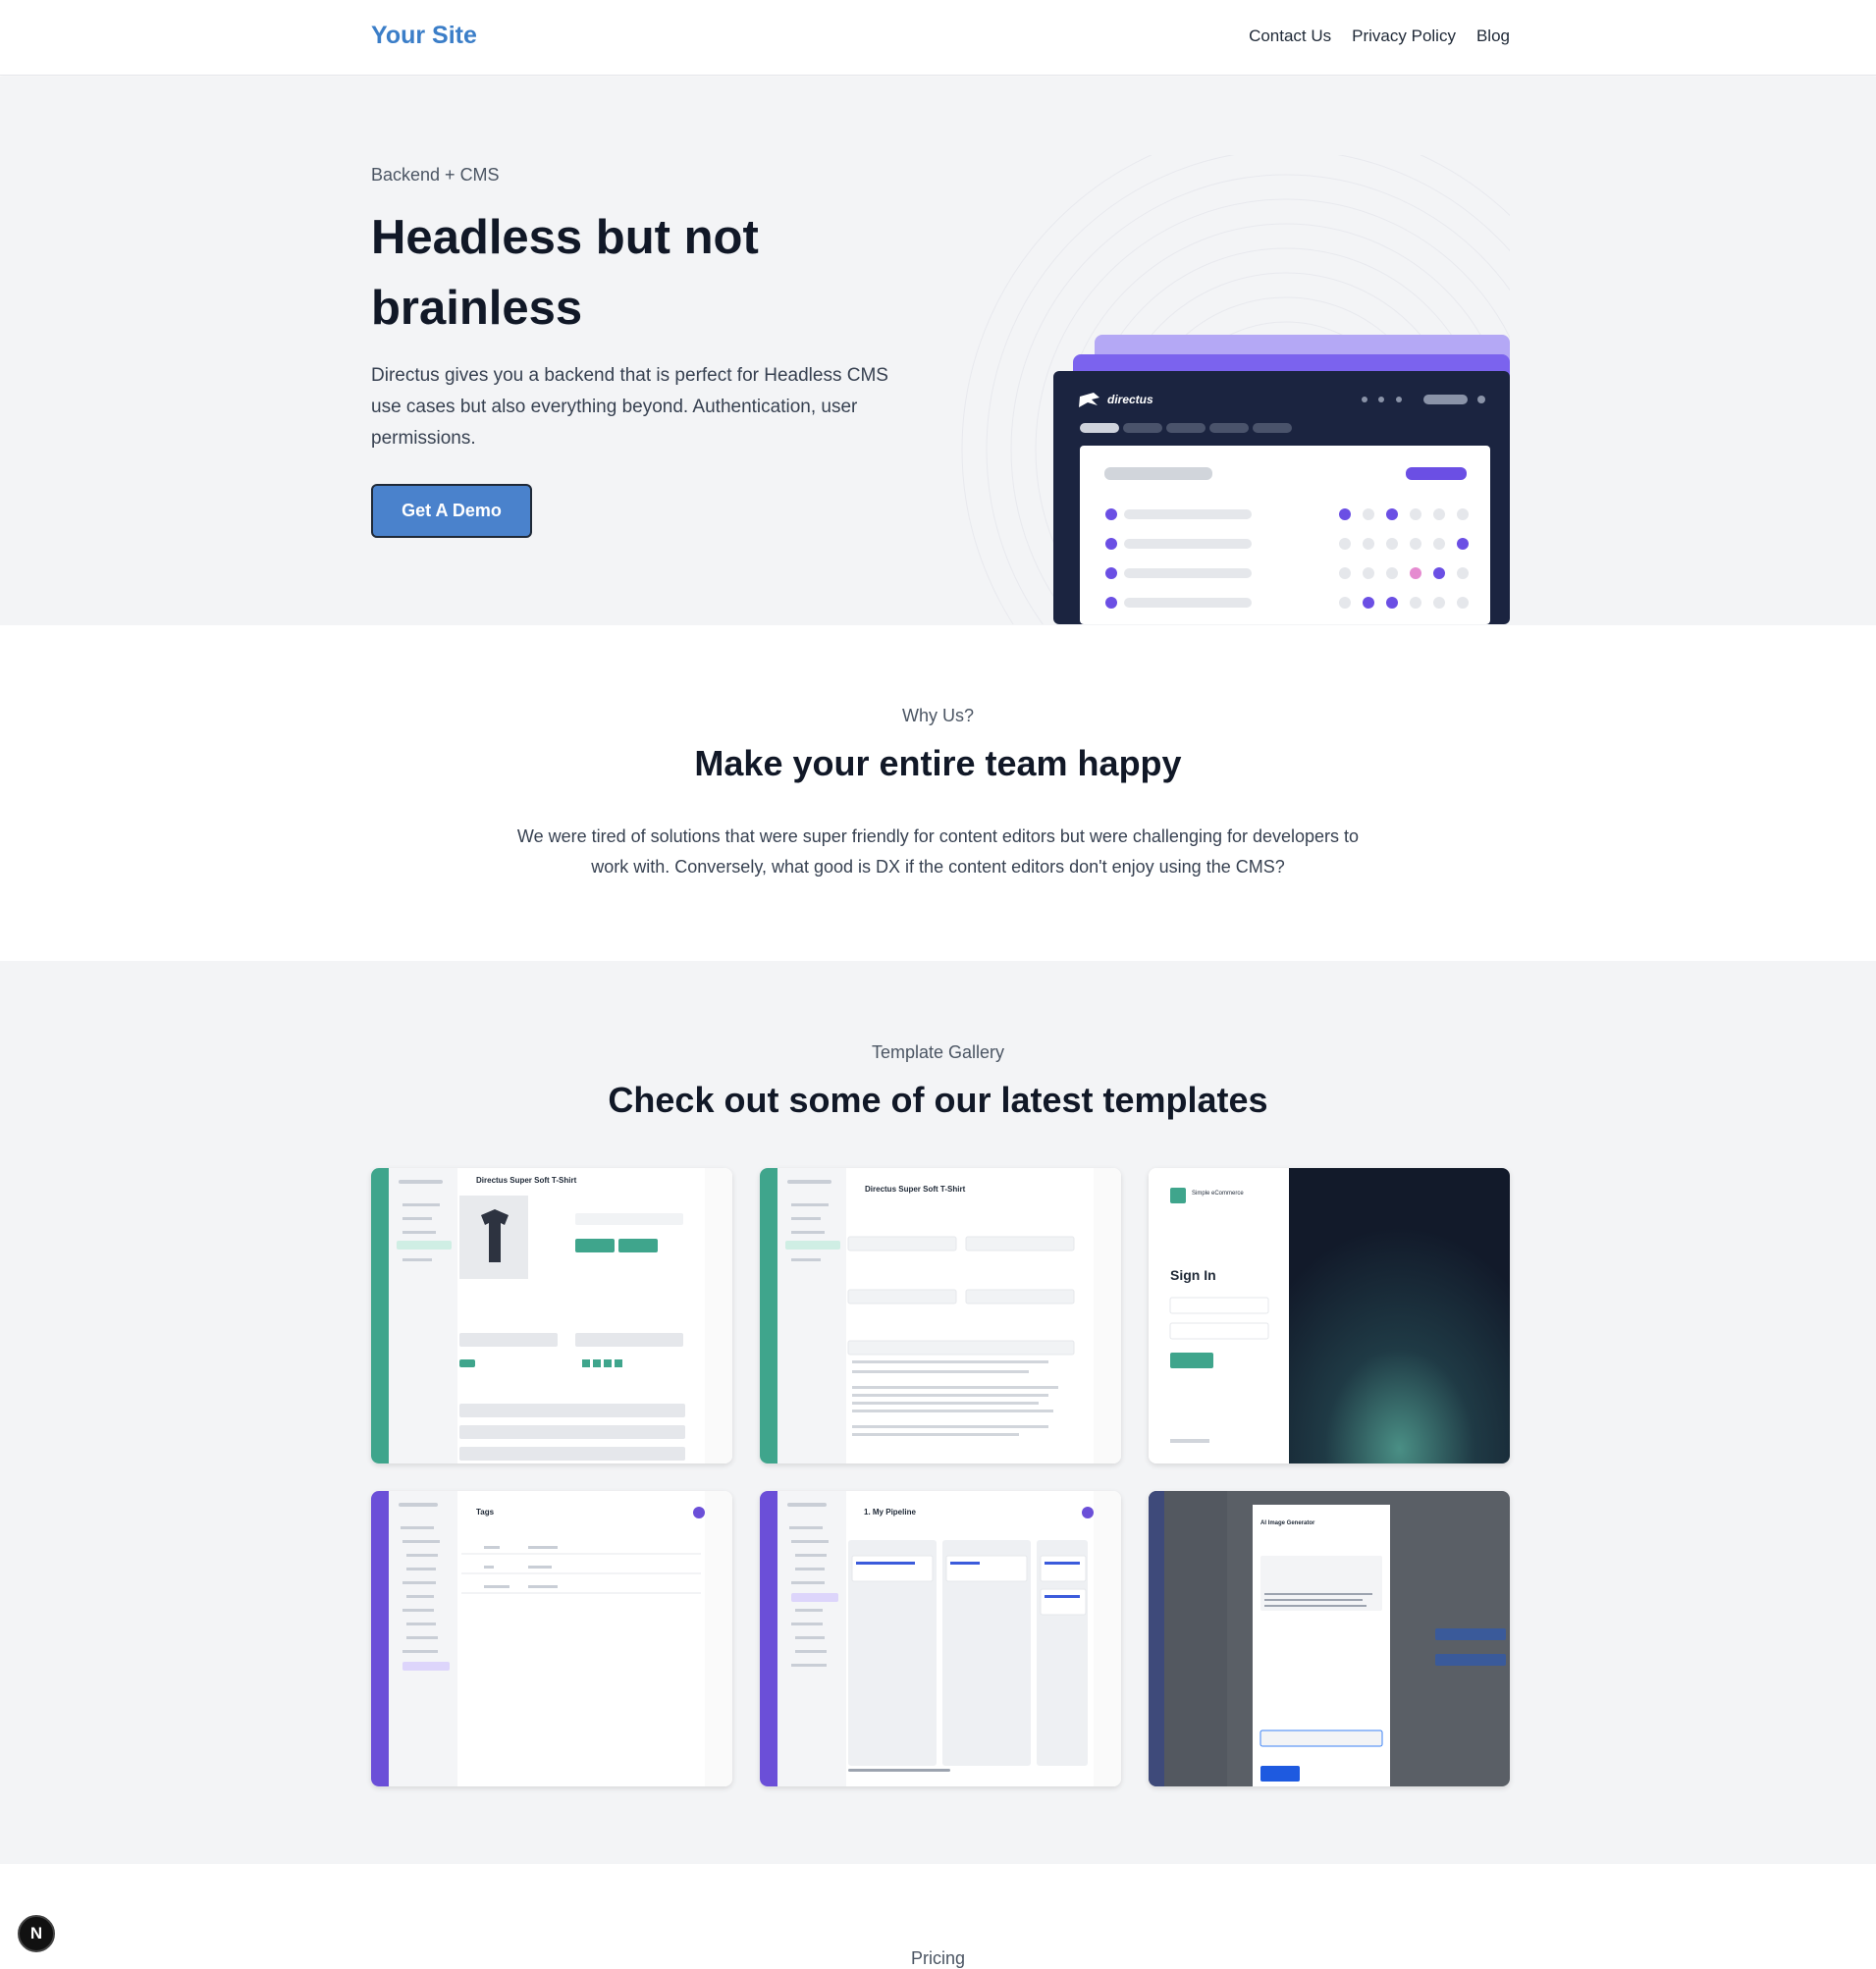 This screenshot has width=1876, height=1969. I want to click on nextjs-dev-badge: N, so click(37, 1933).